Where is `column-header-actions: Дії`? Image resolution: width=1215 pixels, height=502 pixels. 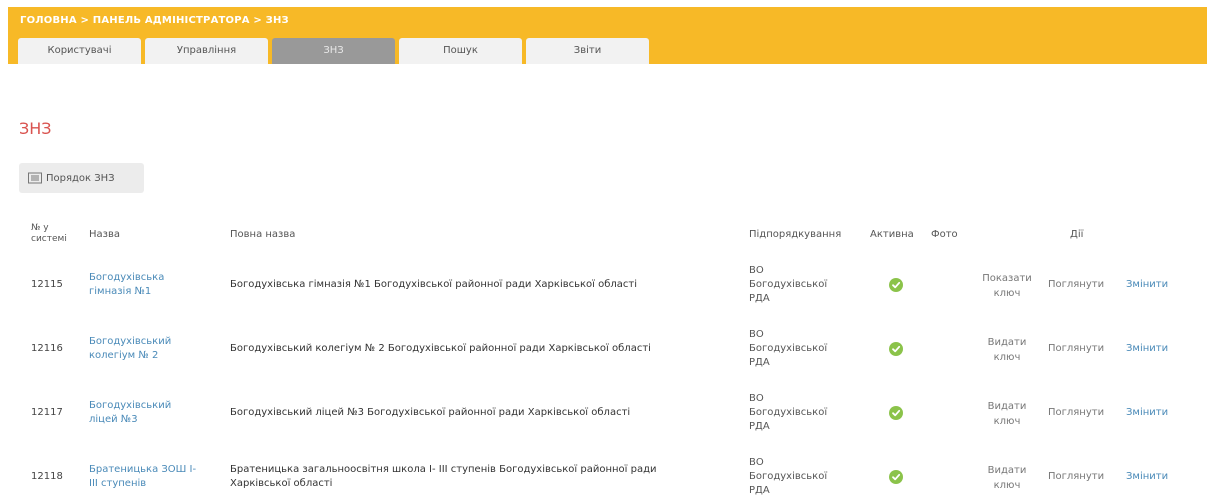
column-header-actions: Дії is located at coordinates (1077, 234).